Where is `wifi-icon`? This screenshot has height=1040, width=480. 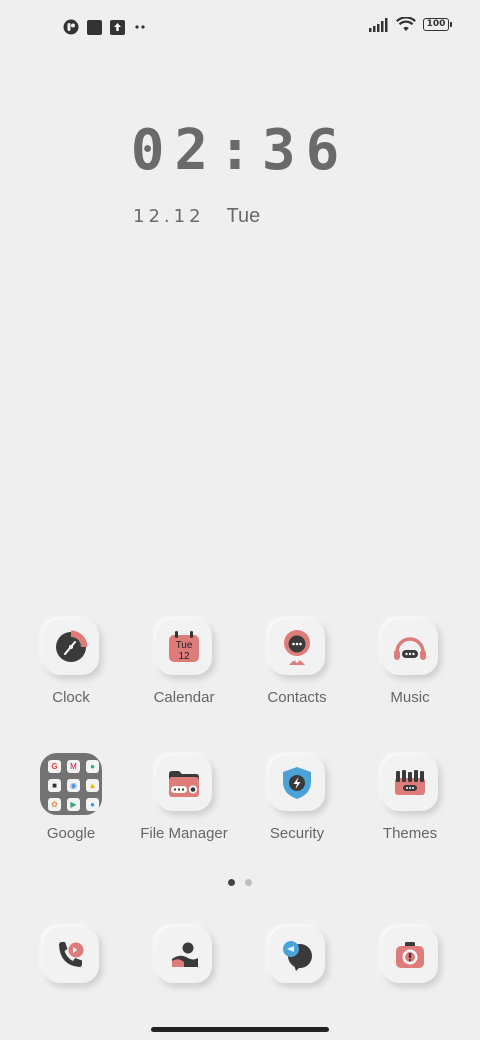 wifi-icon is located at coordinates (406, 24).